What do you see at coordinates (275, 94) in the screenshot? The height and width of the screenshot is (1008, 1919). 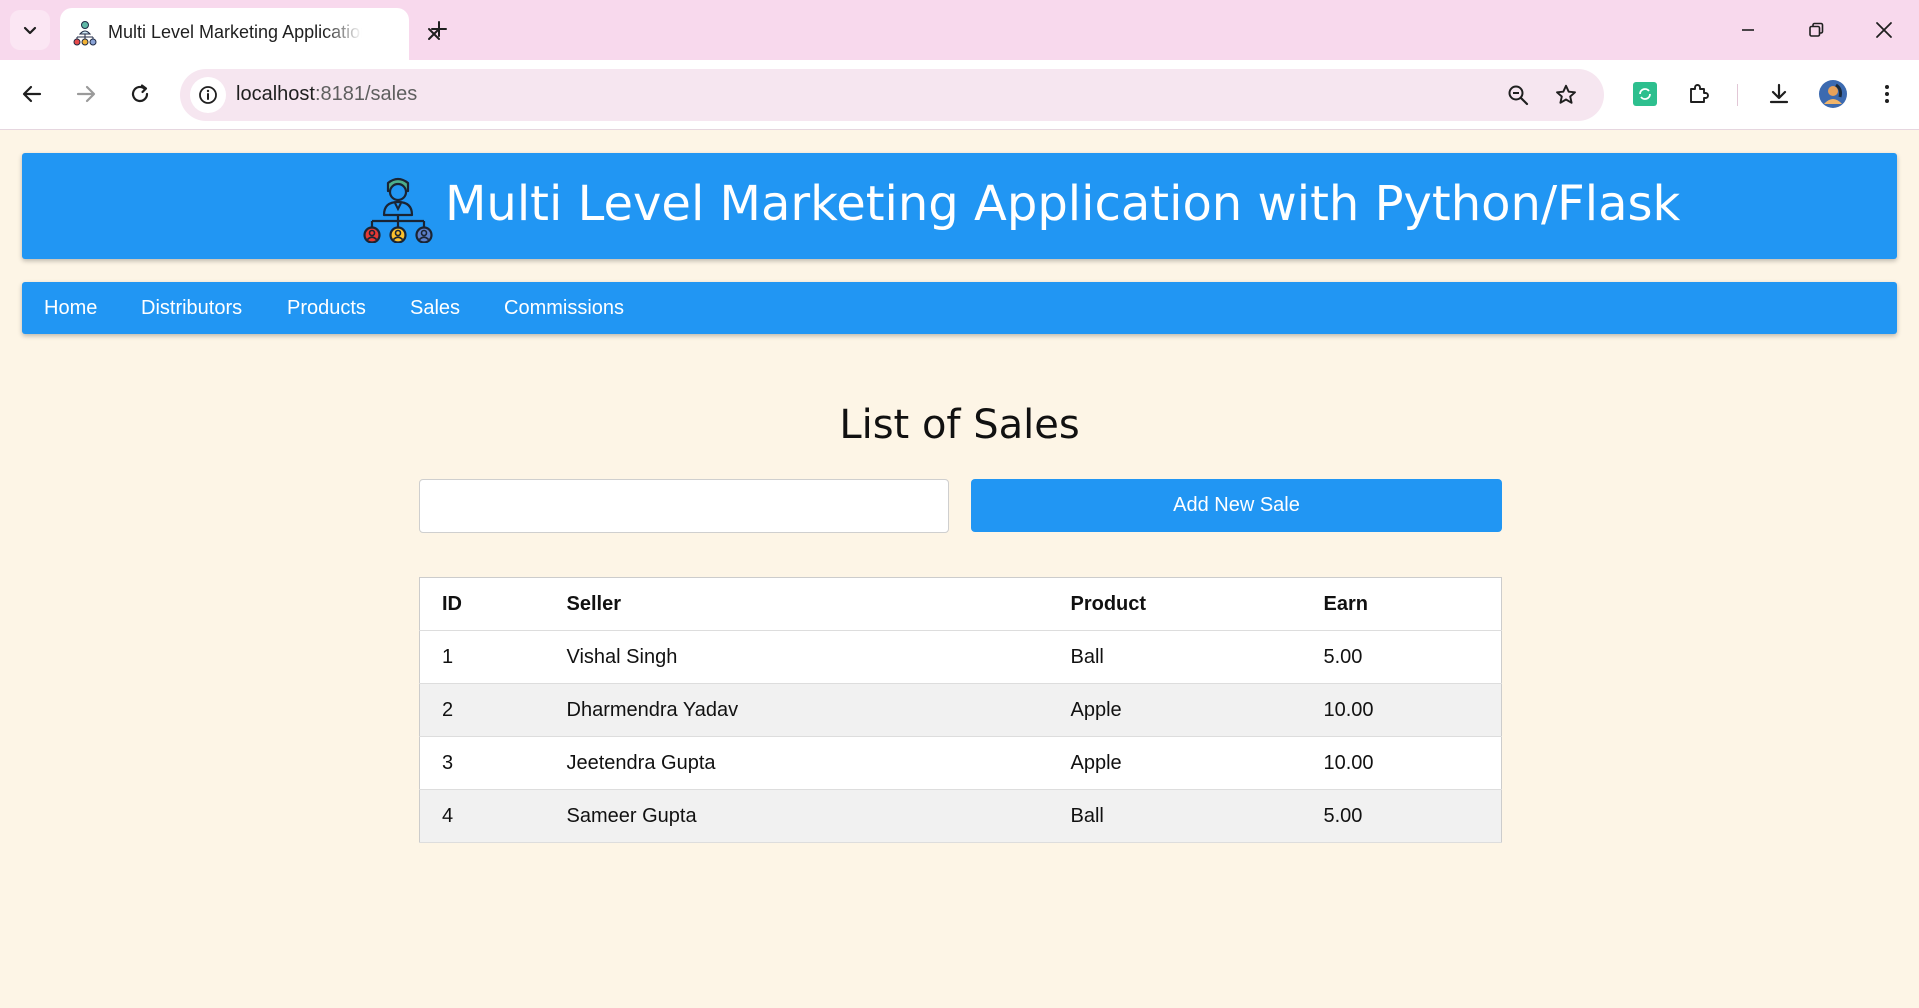 I see `url-host: localhost` at bounding box center [275, 94].